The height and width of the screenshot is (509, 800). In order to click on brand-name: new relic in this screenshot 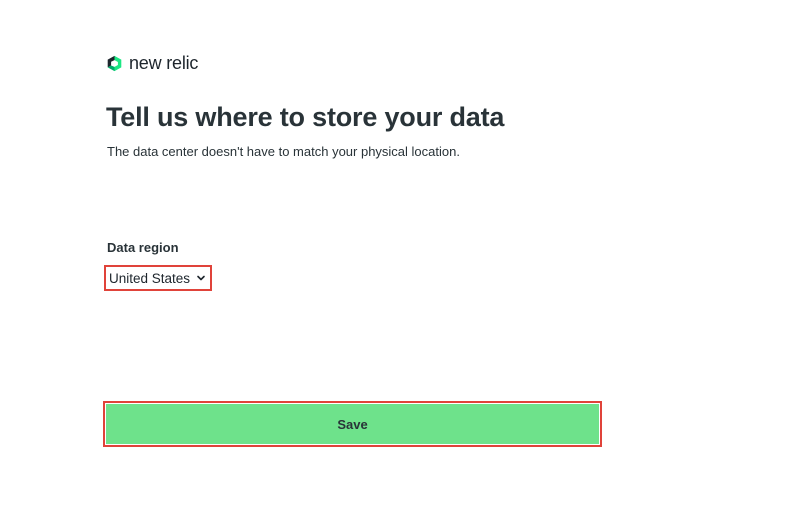, I will do `click(164, 63)`.